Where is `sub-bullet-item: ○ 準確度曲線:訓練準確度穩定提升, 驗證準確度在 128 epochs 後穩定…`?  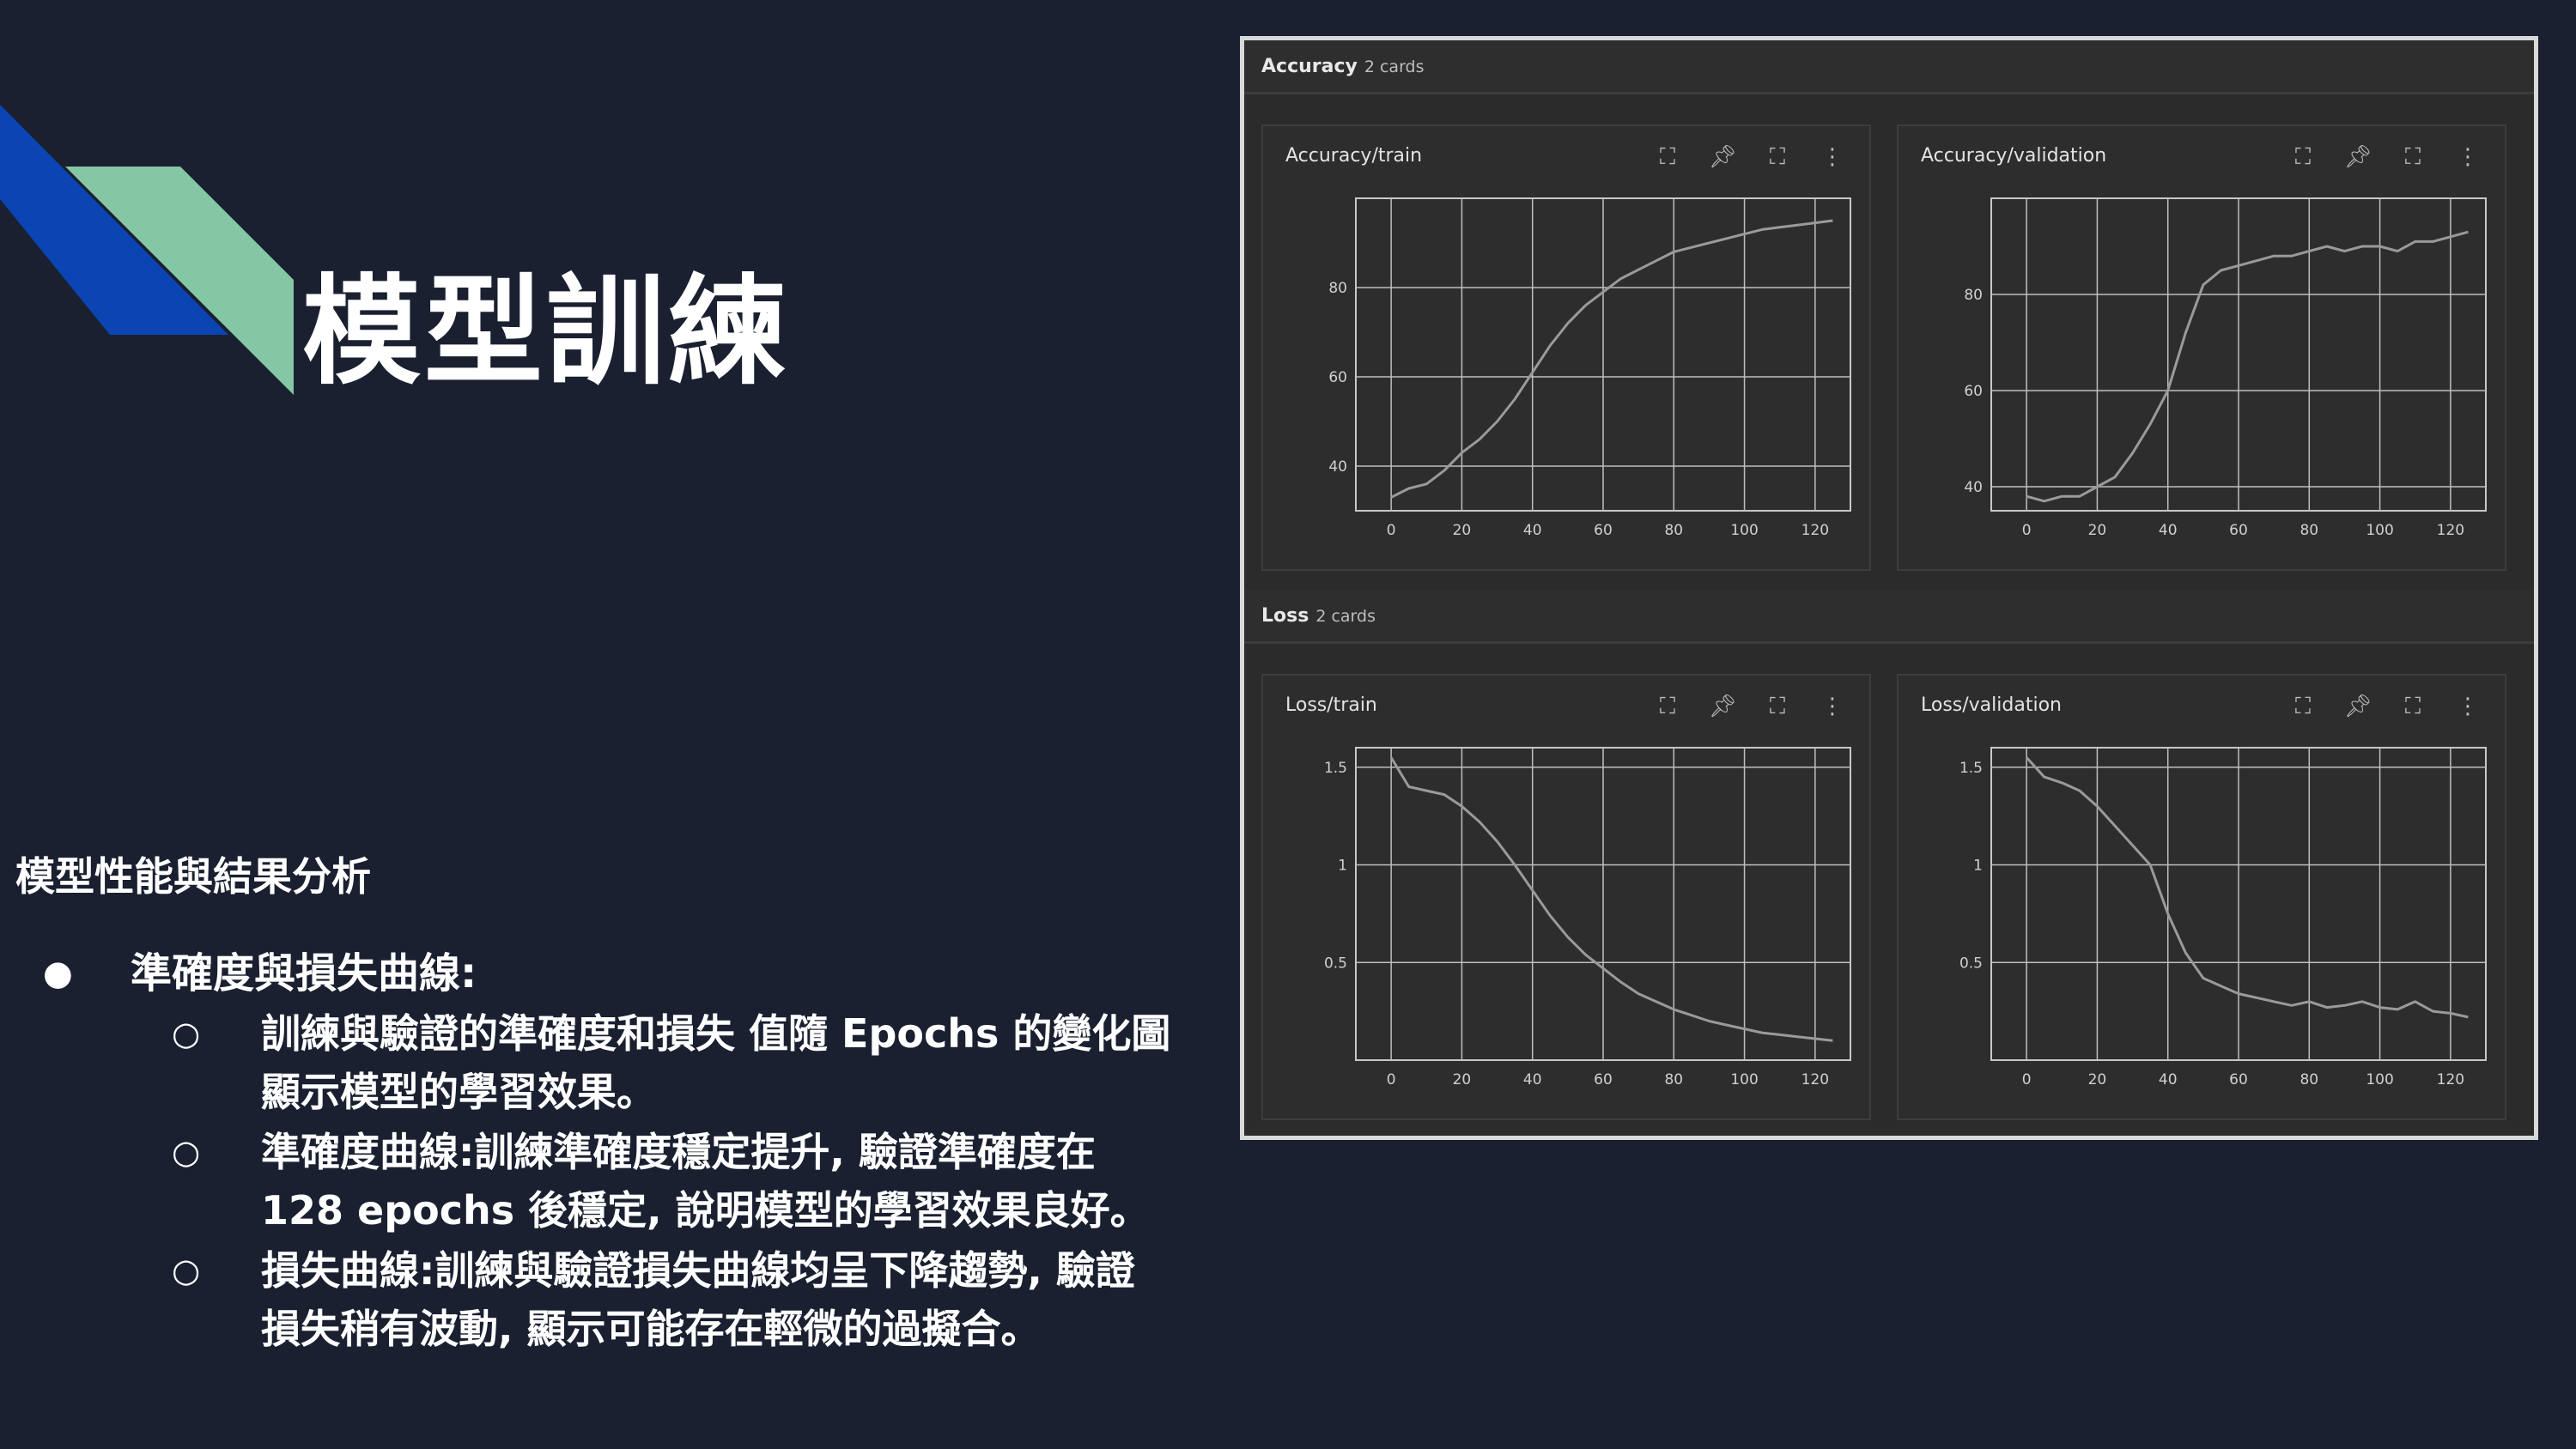
sub-bullet-item: ○ 準確度曲線:訓練準確度穩定提升, 驗證準確度在 128 epochs 後穩定… is located at coordinates (635, 1181).